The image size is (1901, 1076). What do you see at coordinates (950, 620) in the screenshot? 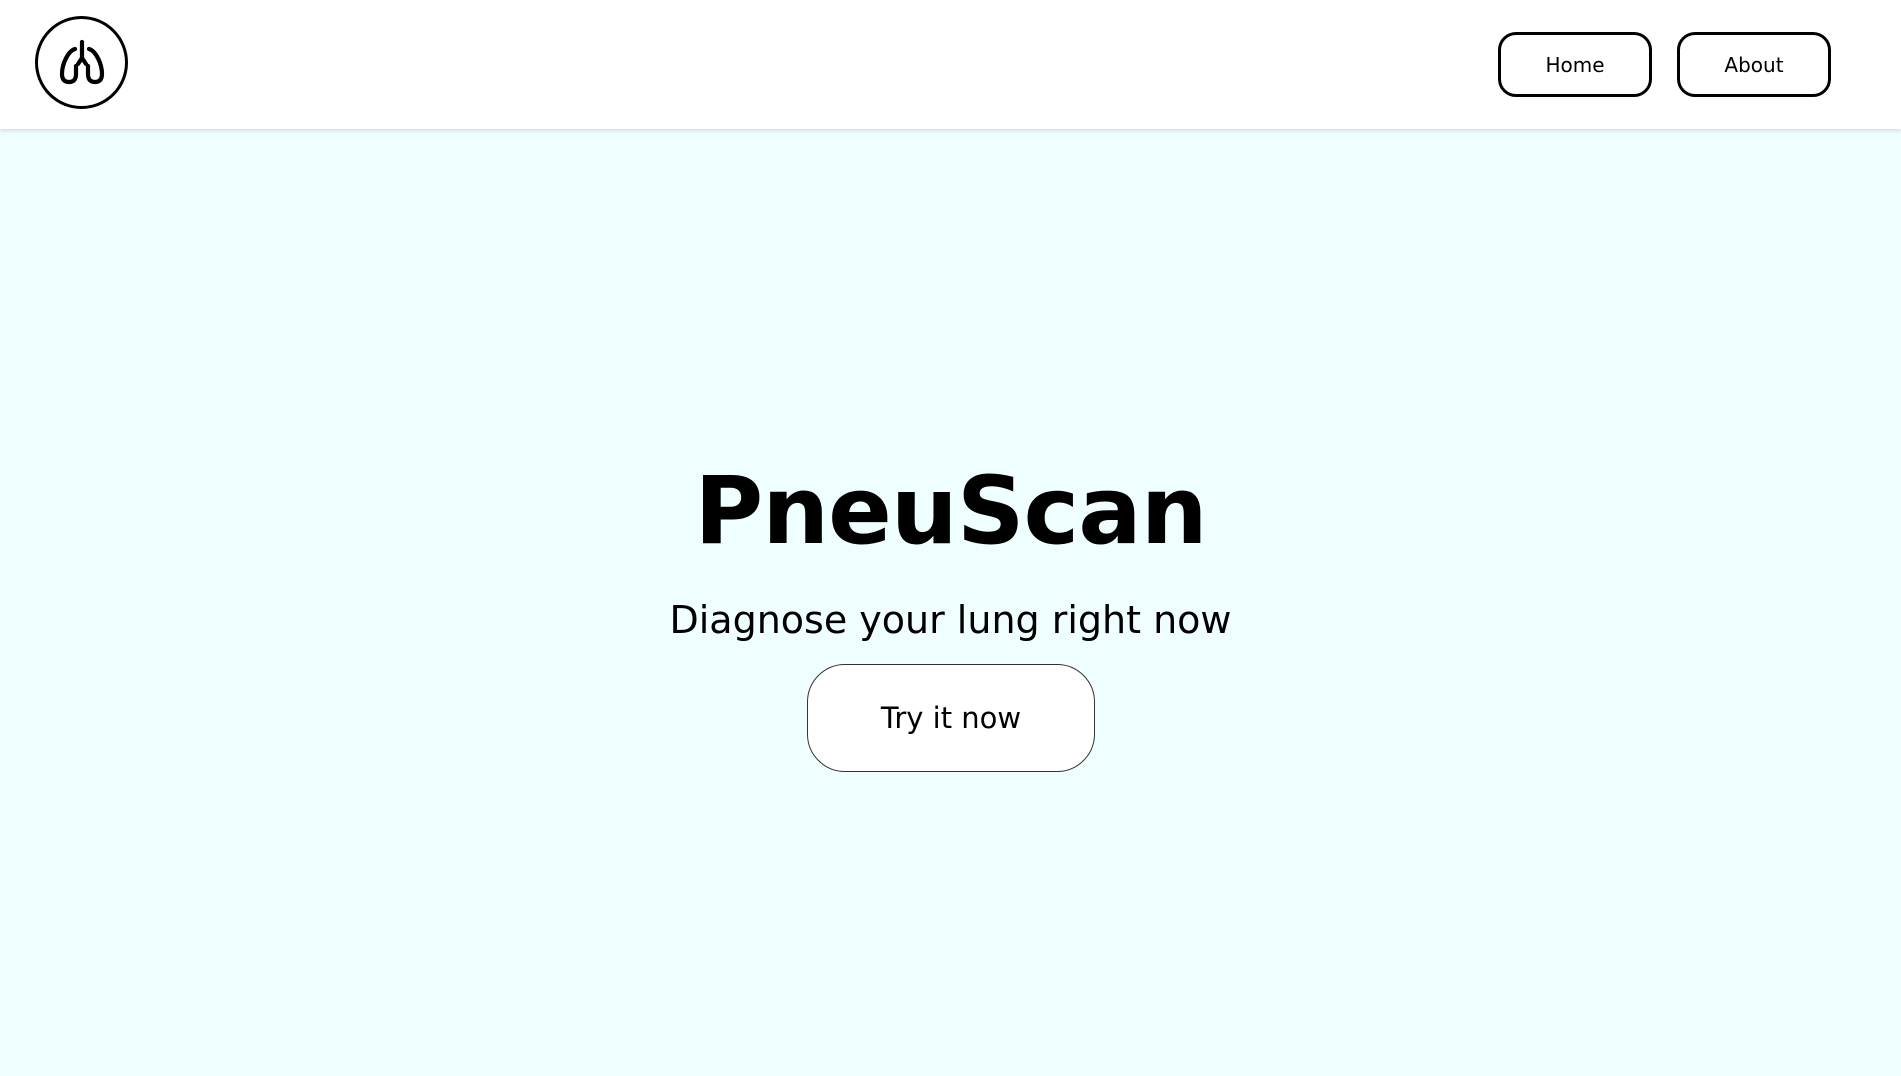
I see `hero-subtitle: Diagnose your lung right now` at bounding box center [950, 620].